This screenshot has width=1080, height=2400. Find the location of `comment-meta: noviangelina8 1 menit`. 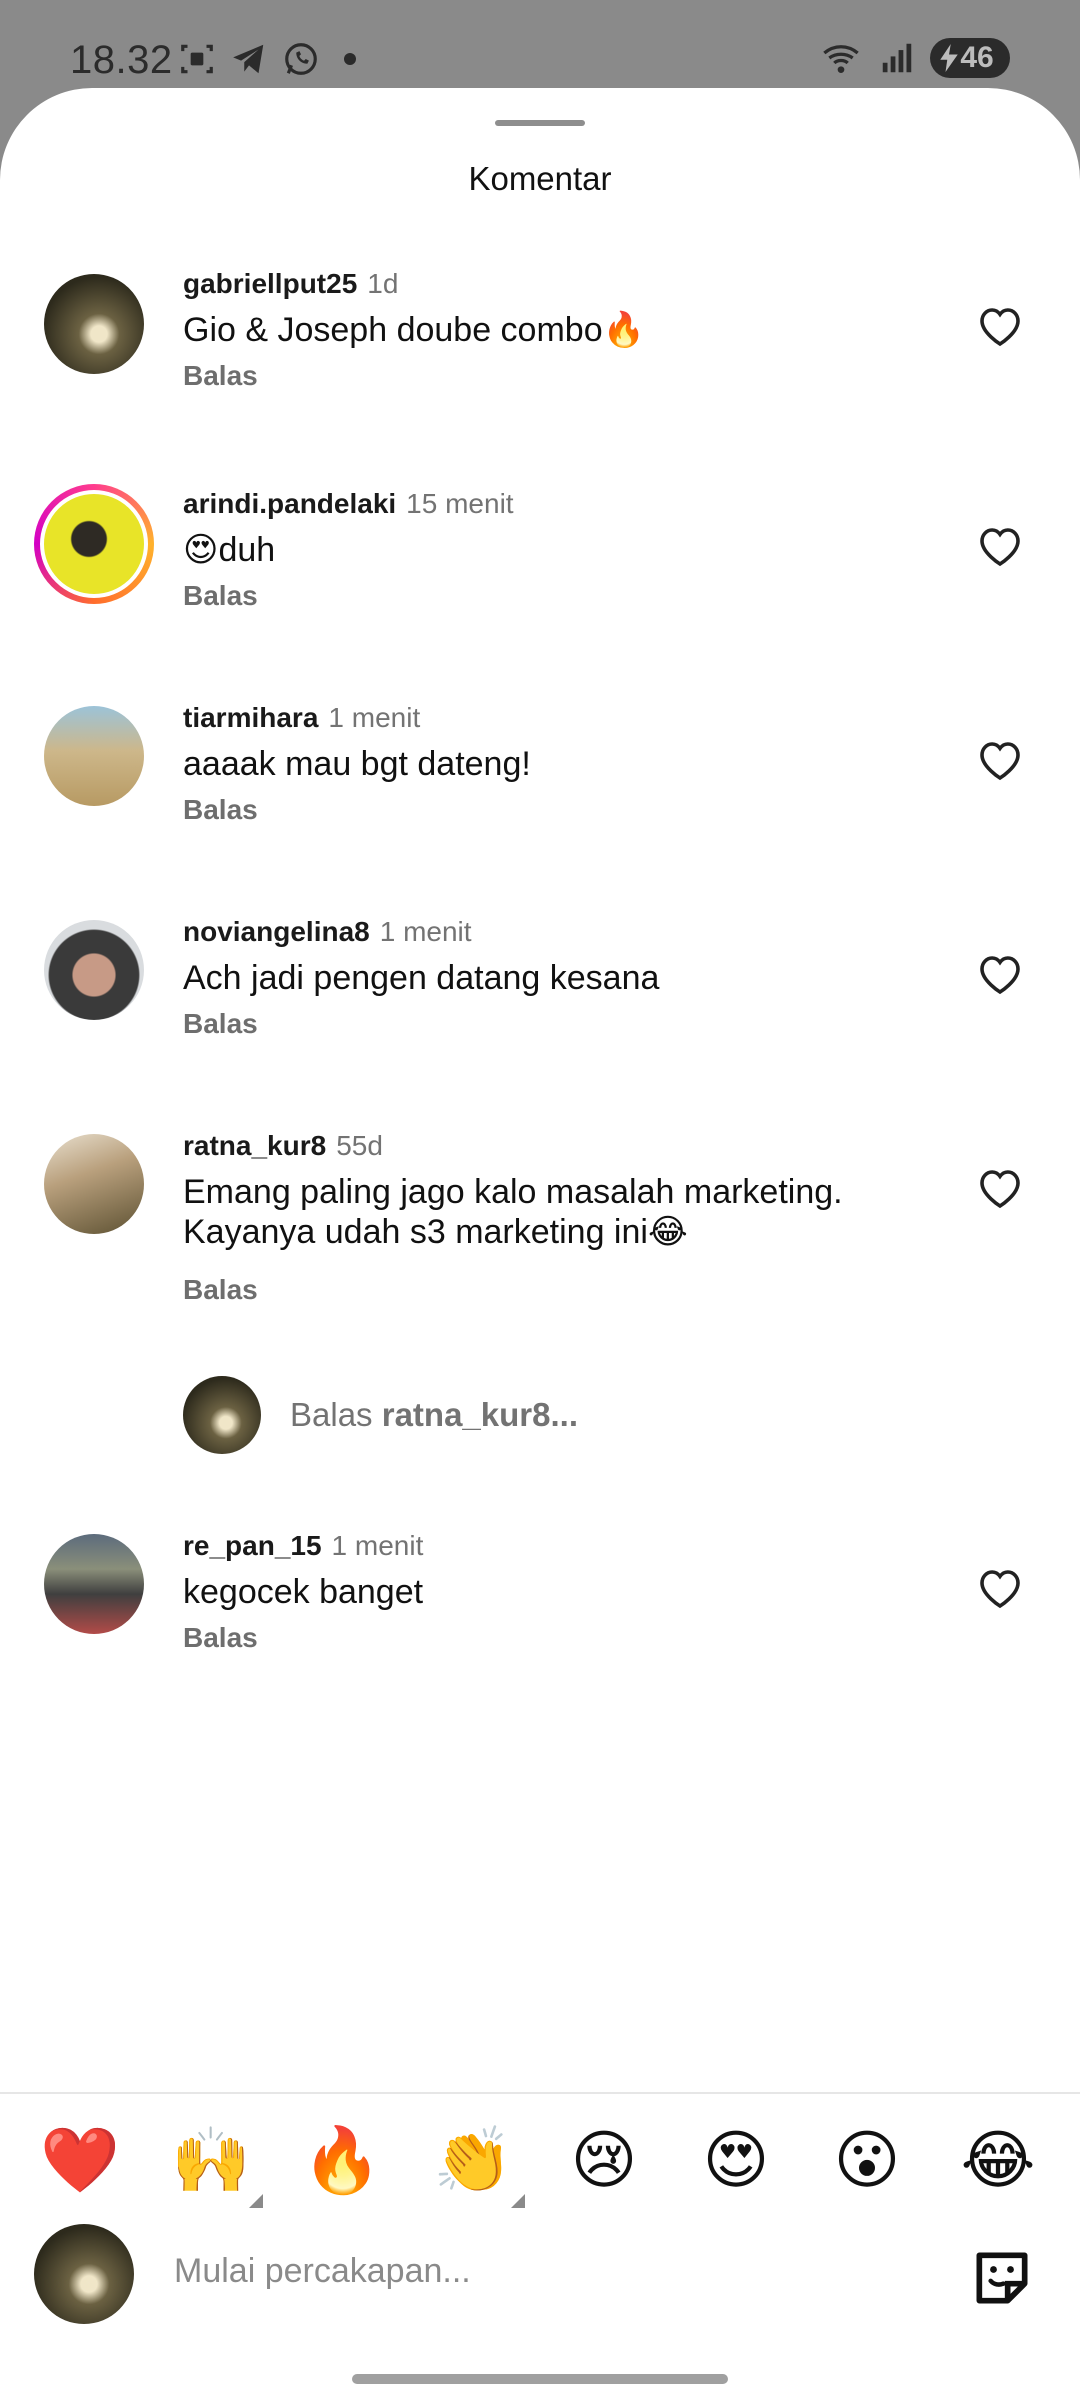

comment-meta: noviangelina8 1 menit is located at coordinates (327, 932).